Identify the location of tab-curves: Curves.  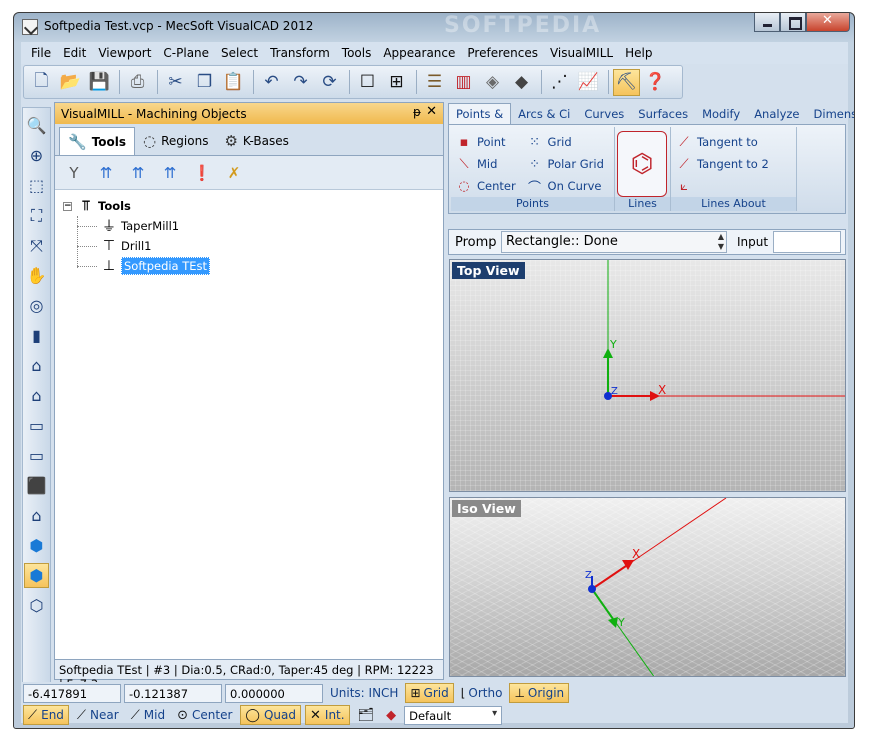
(604, 113).